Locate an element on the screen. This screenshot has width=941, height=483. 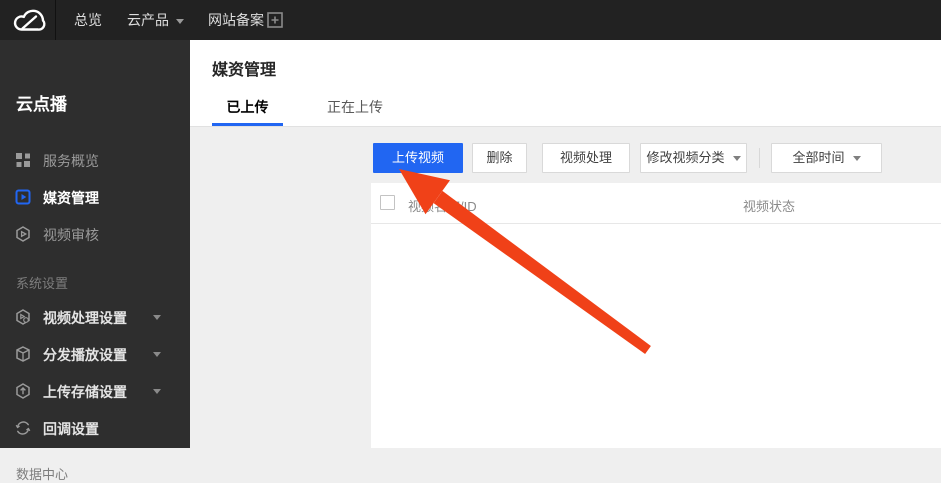
play-square-icon is located at coordinates (23, 197).